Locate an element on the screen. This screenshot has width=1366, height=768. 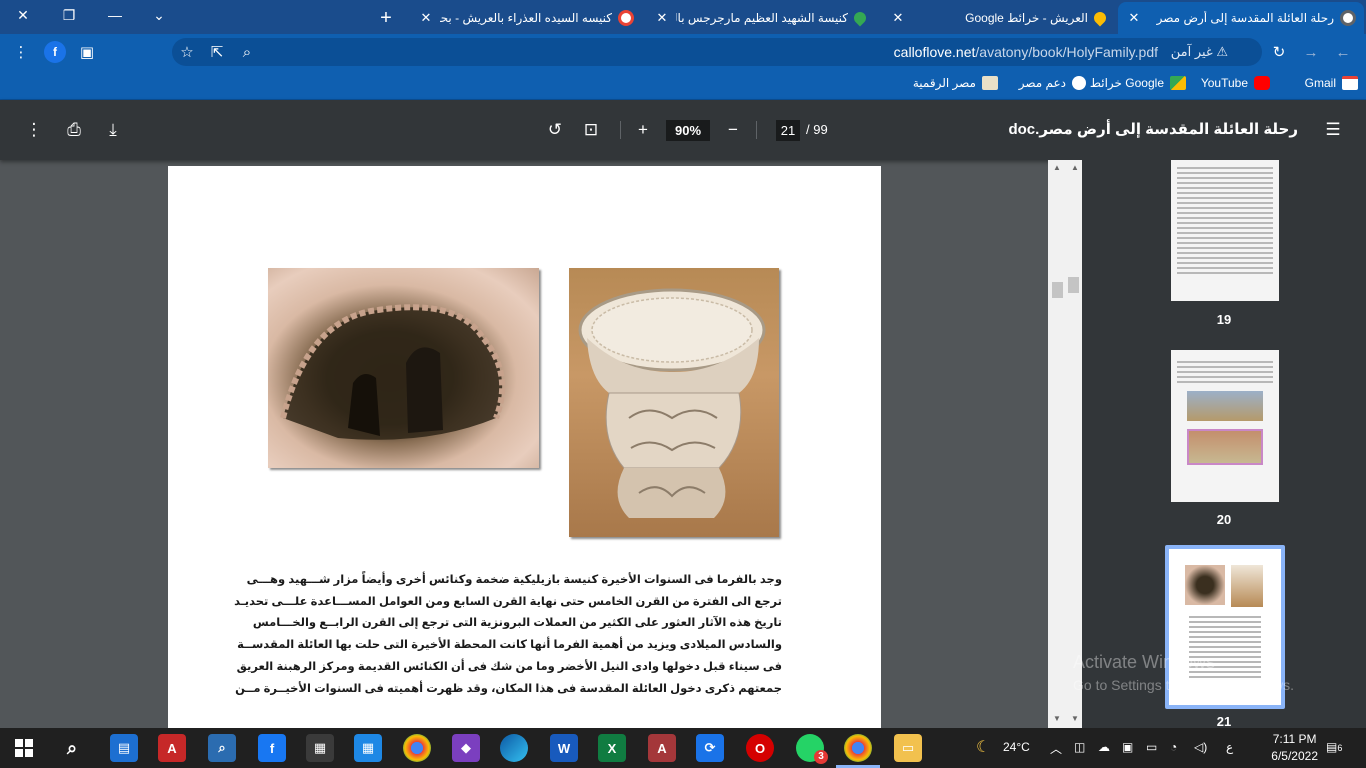
activation-watermark-subtitle: Go to Settings to activate Windows. is located at coordinates (1183, 685).